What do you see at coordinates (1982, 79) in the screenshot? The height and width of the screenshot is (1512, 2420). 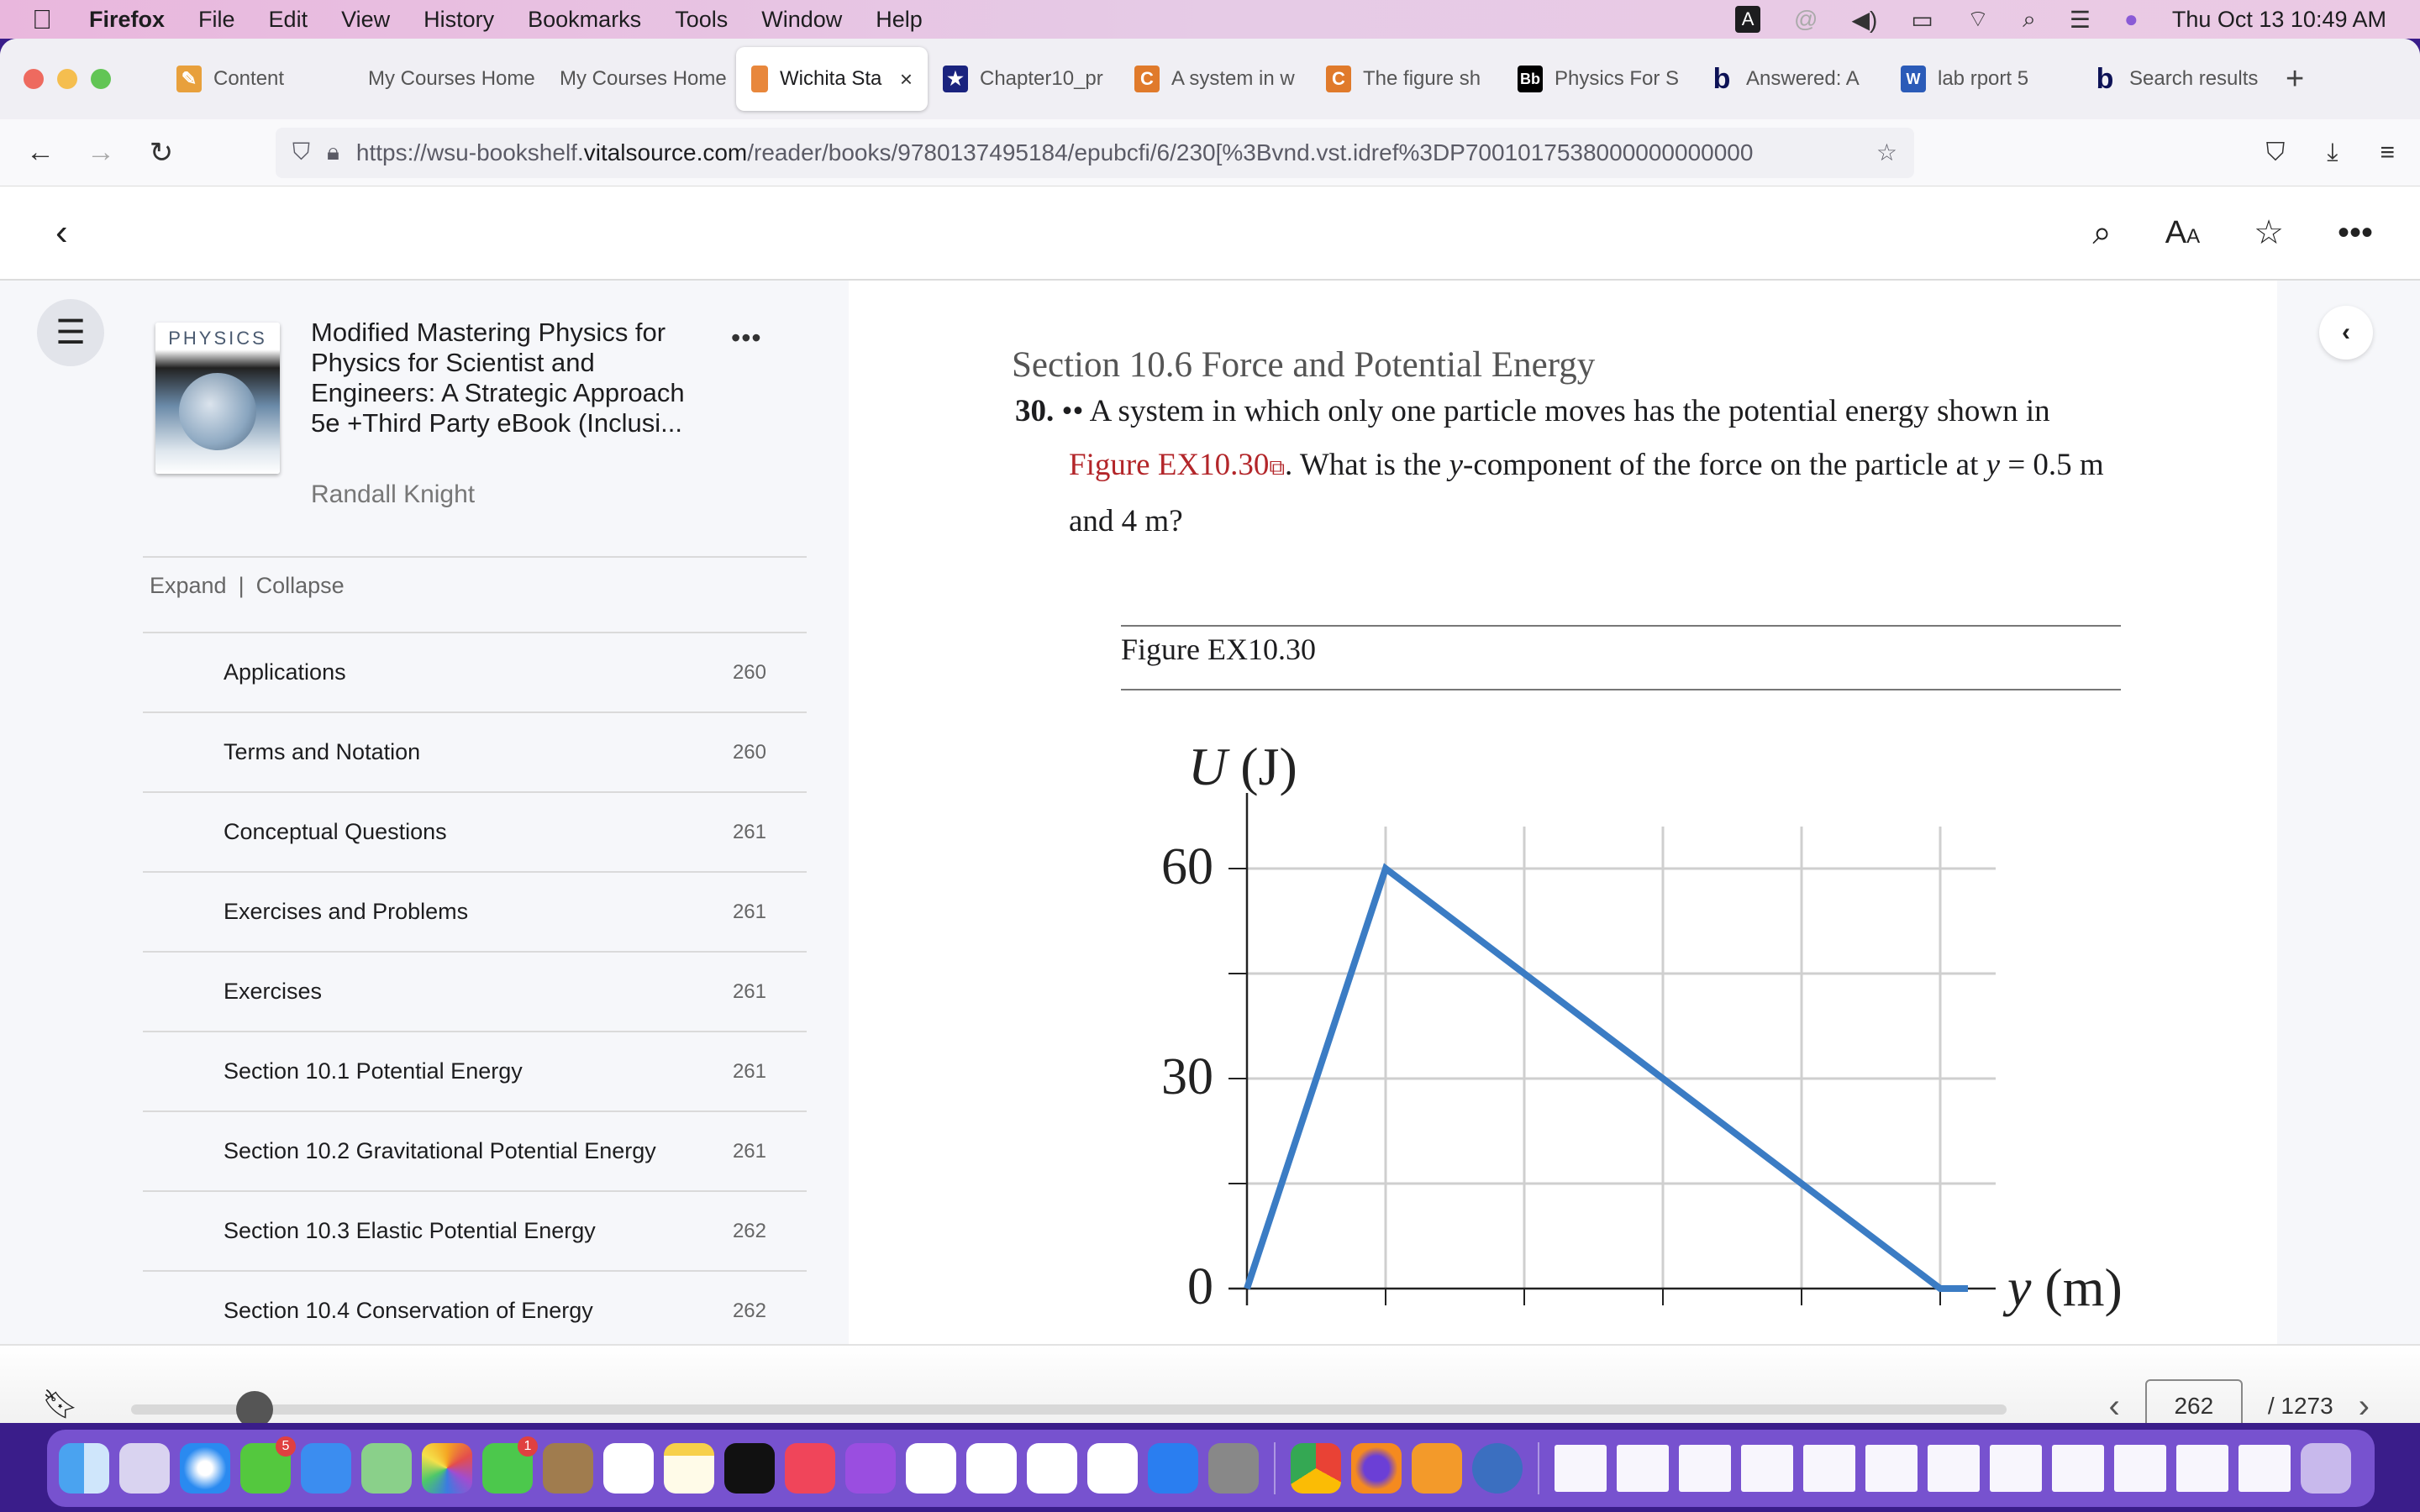 I see `tab-word-lab-report: W lab rport 5` at bounding box center [1982, 79].